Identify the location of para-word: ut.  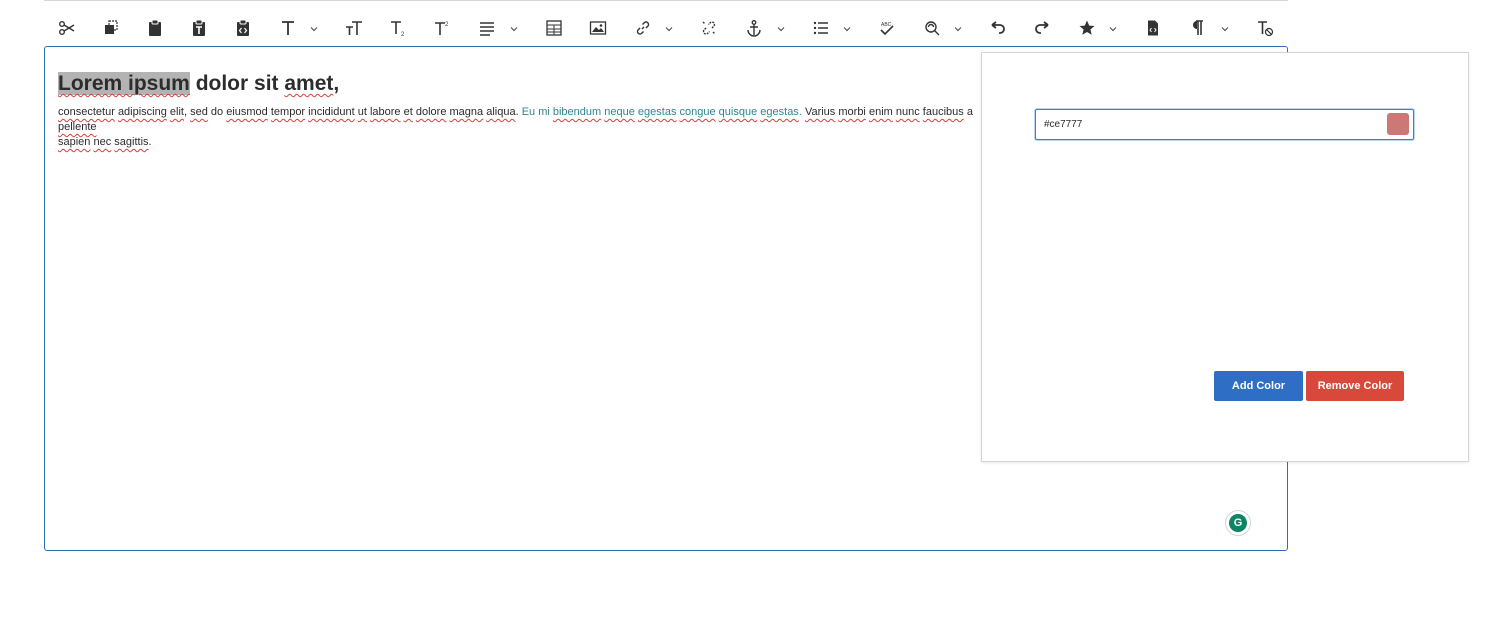
(362, 112).